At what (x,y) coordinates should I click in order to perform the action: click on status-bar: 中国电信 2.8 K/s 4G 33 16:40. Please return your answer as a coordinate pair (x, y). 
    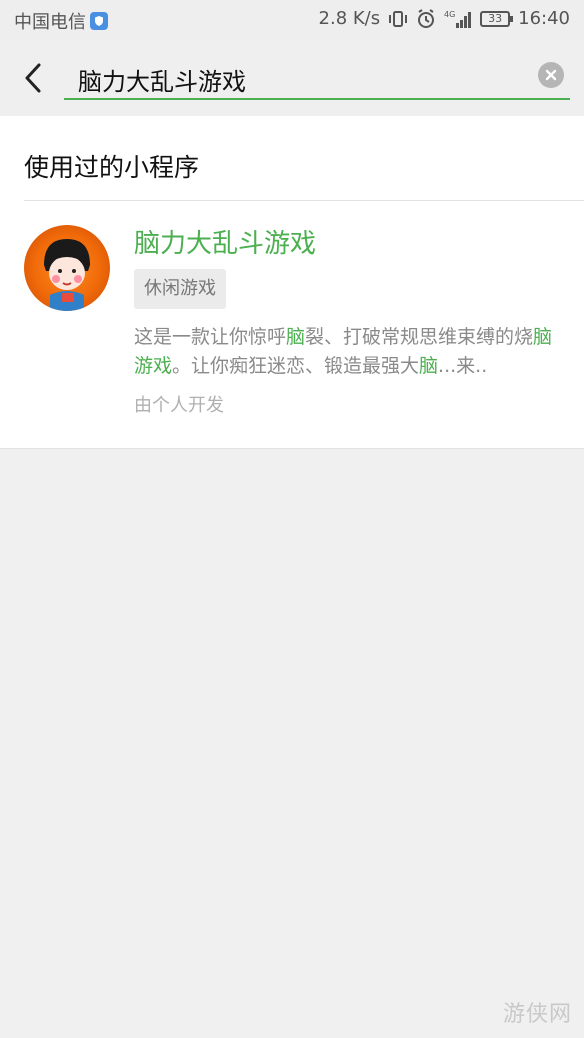
    Looking at the image, I should click on (292, 20).